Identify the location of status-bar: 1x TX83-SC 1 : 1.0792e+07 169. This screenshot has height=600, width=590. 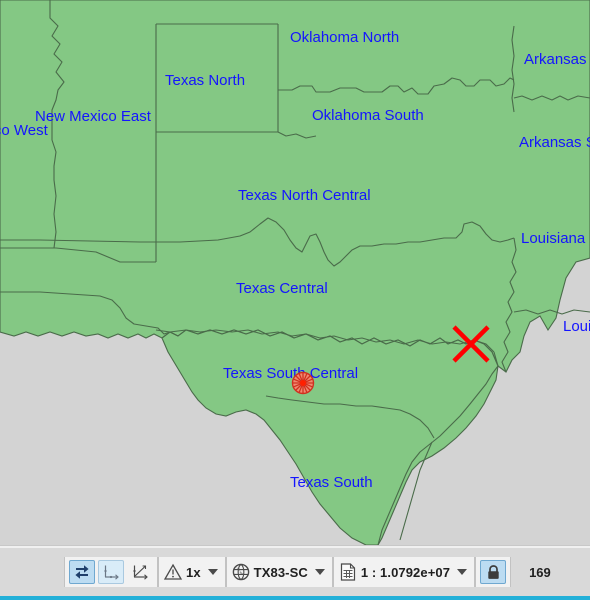
(295, 572).